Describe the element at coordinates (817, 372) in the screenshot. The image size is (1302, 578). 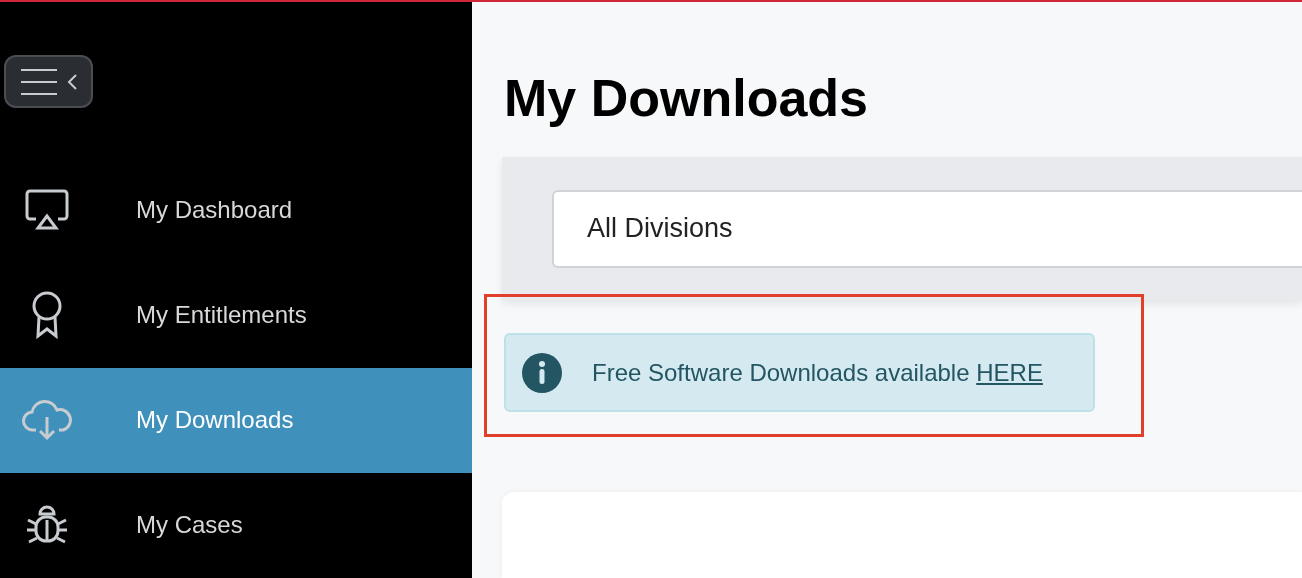
I see `alert-message: Free Software Downloads available HERE` at that location.